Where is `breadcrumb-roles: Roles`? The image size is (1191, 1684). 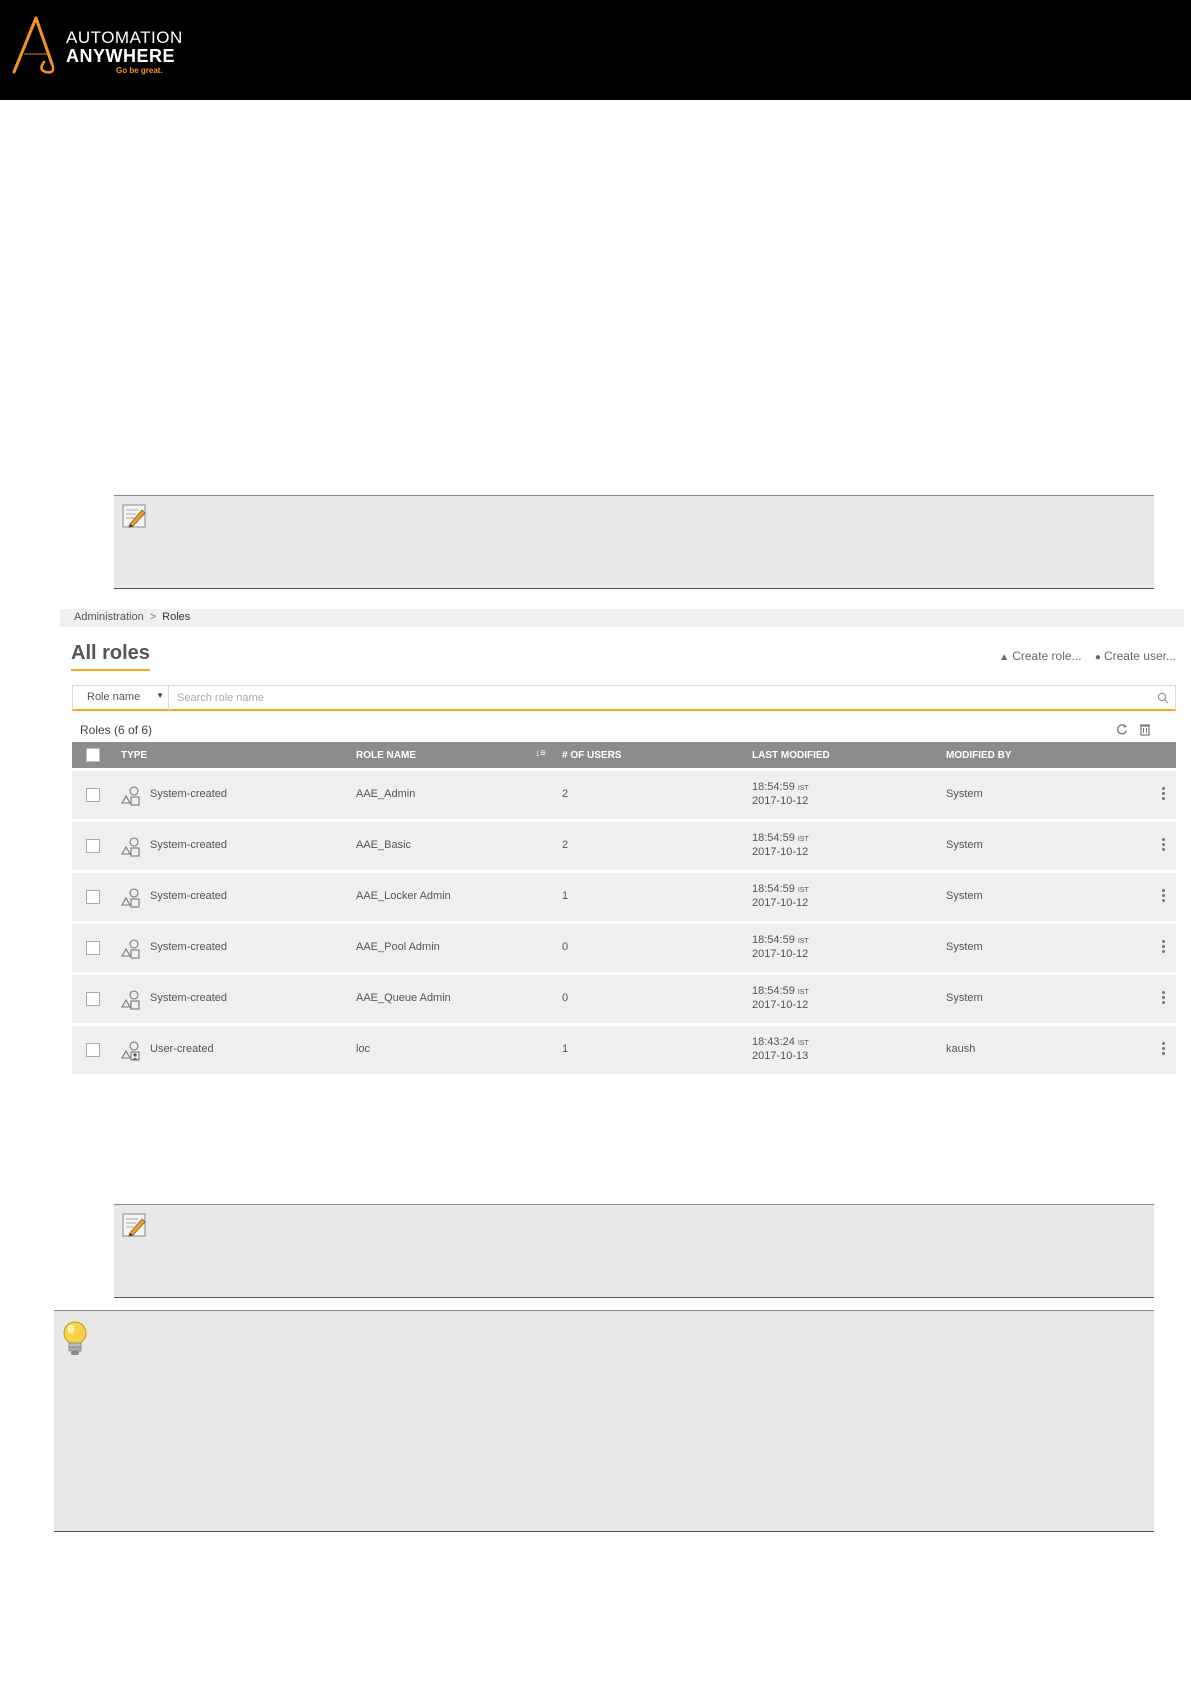
breadcrumb-roles: Roles is located at coordinates (176, 617).